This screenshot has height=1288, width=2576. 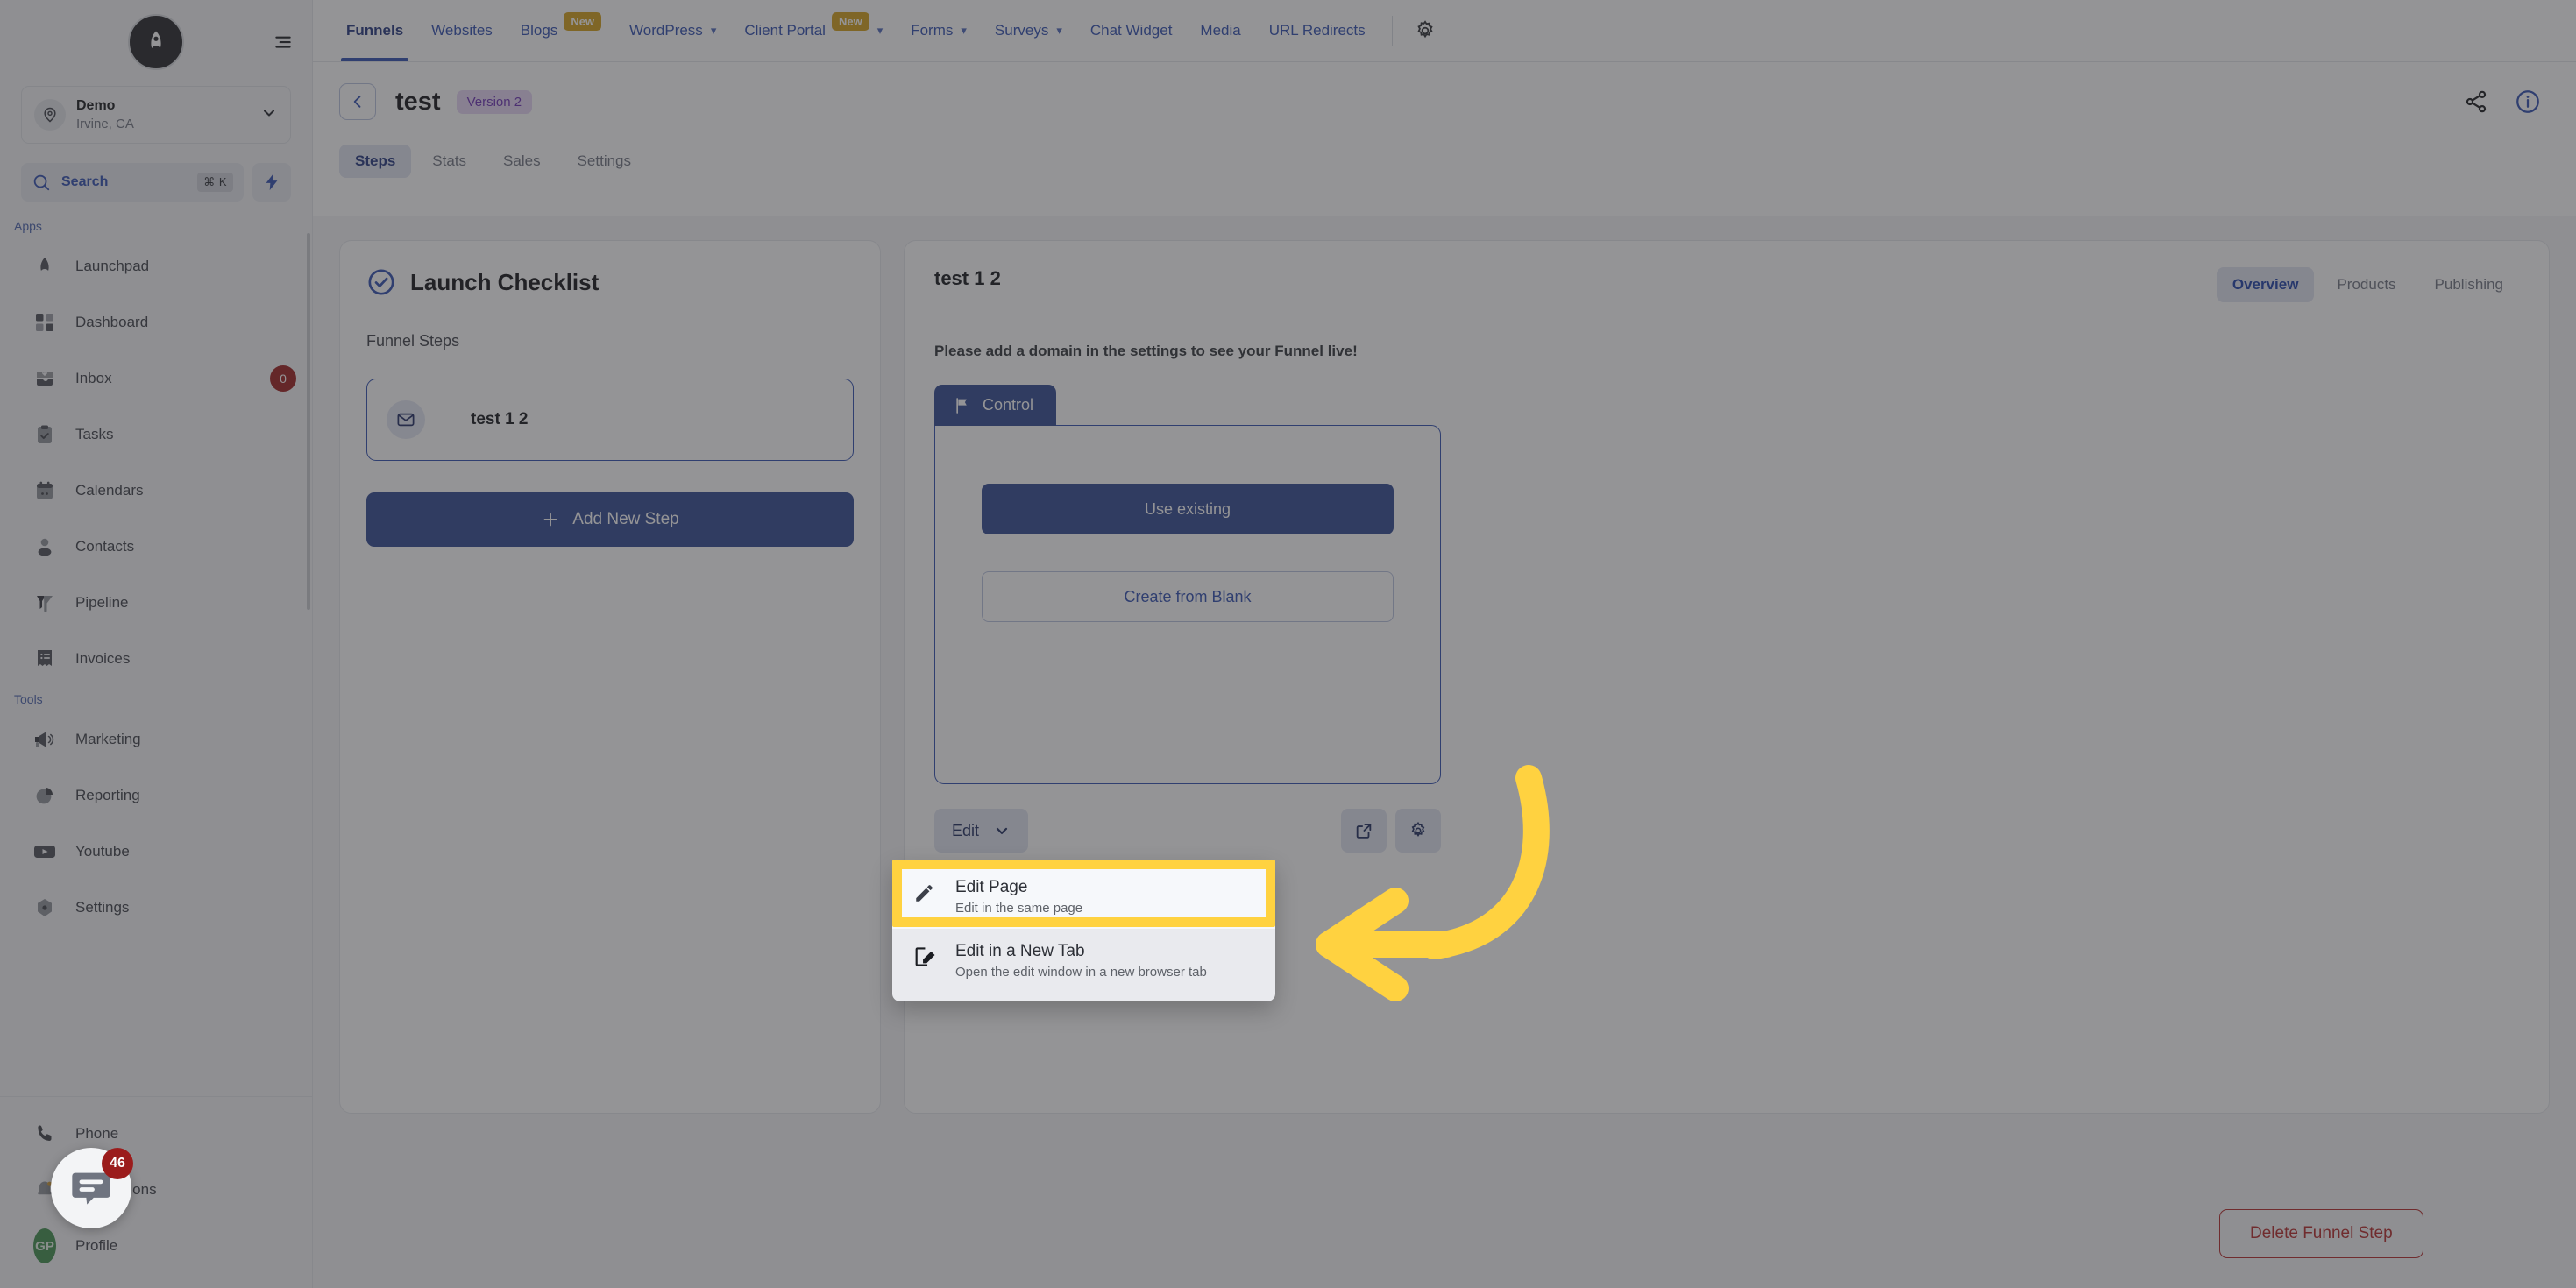 I want to click on open-in-new-tab-button, so click(x=1364, y=831).